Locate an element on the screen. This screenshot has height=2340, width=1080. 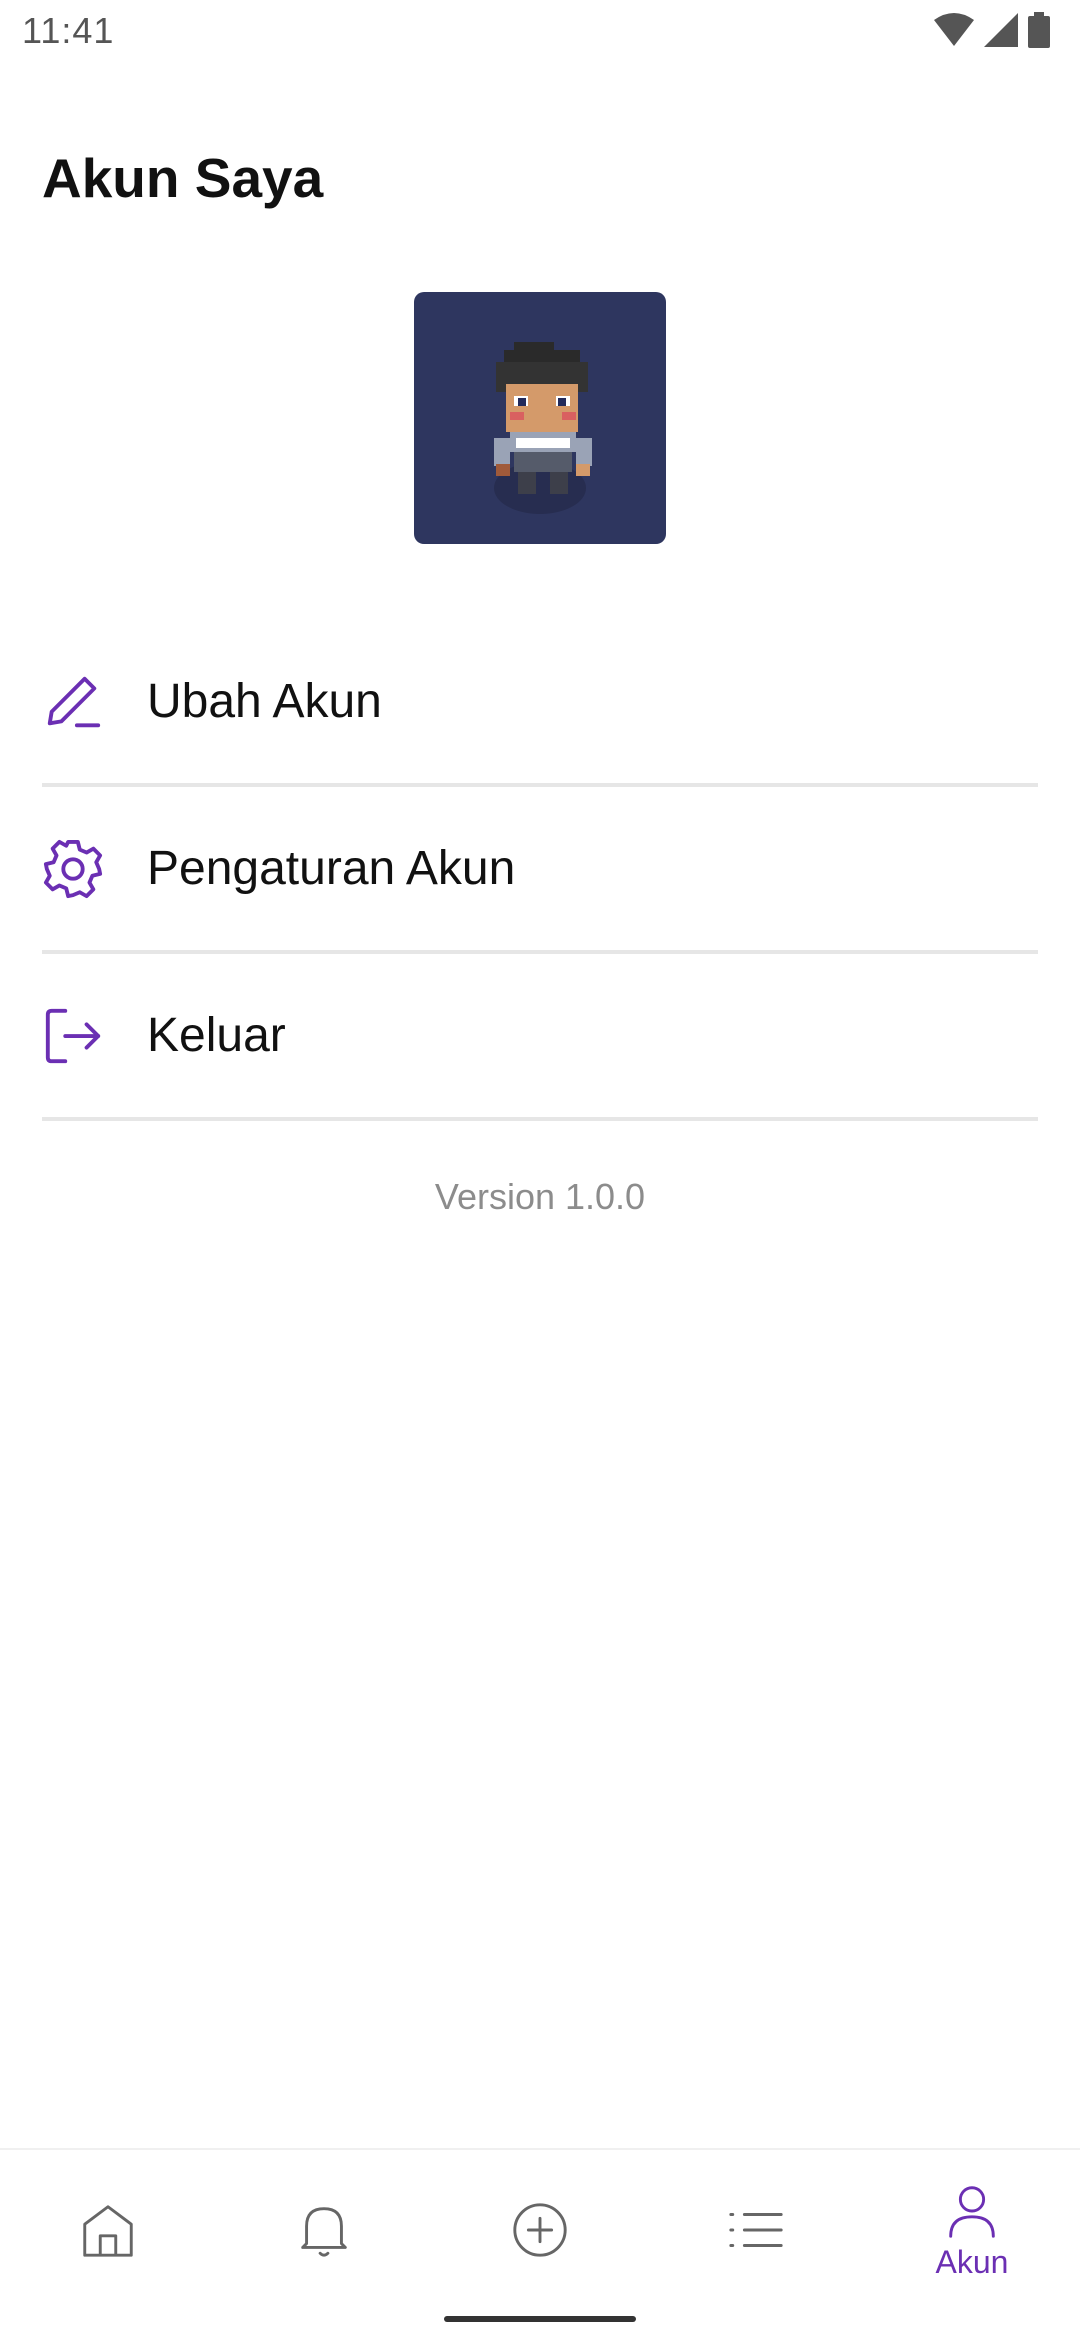
battery-icon is located at coordinates (1039, 30).